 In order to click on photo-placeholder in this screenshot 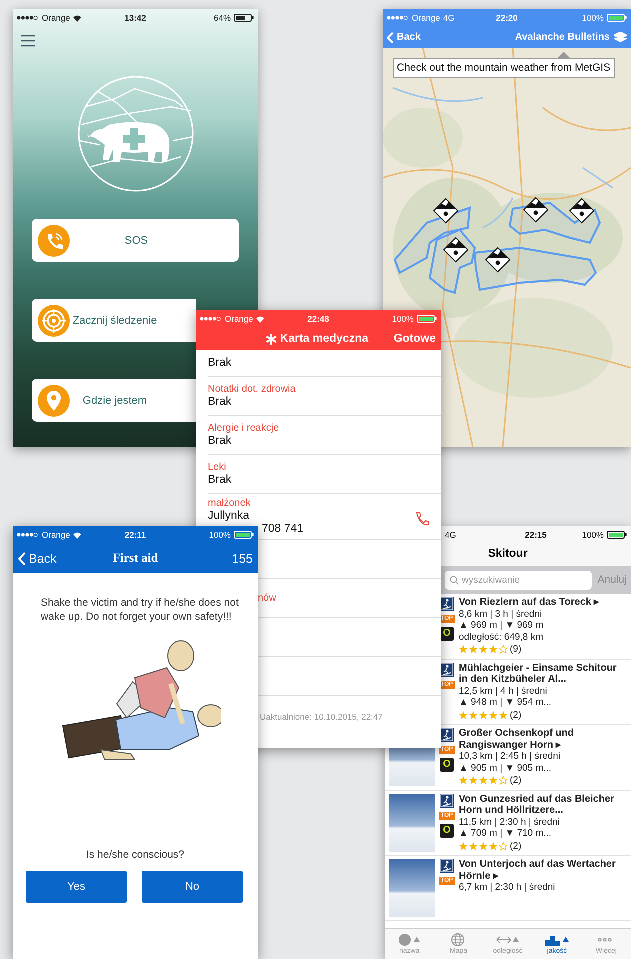, I will do `click(412, 823)`.